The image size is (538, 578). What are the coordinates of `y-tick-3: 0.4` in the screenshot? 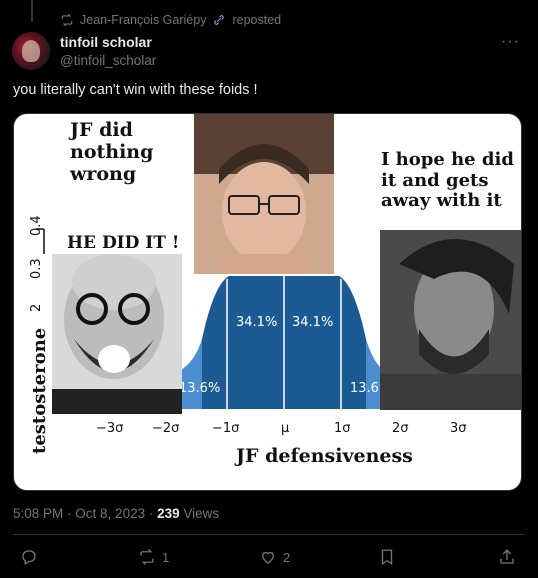 It's located at (36, 225).